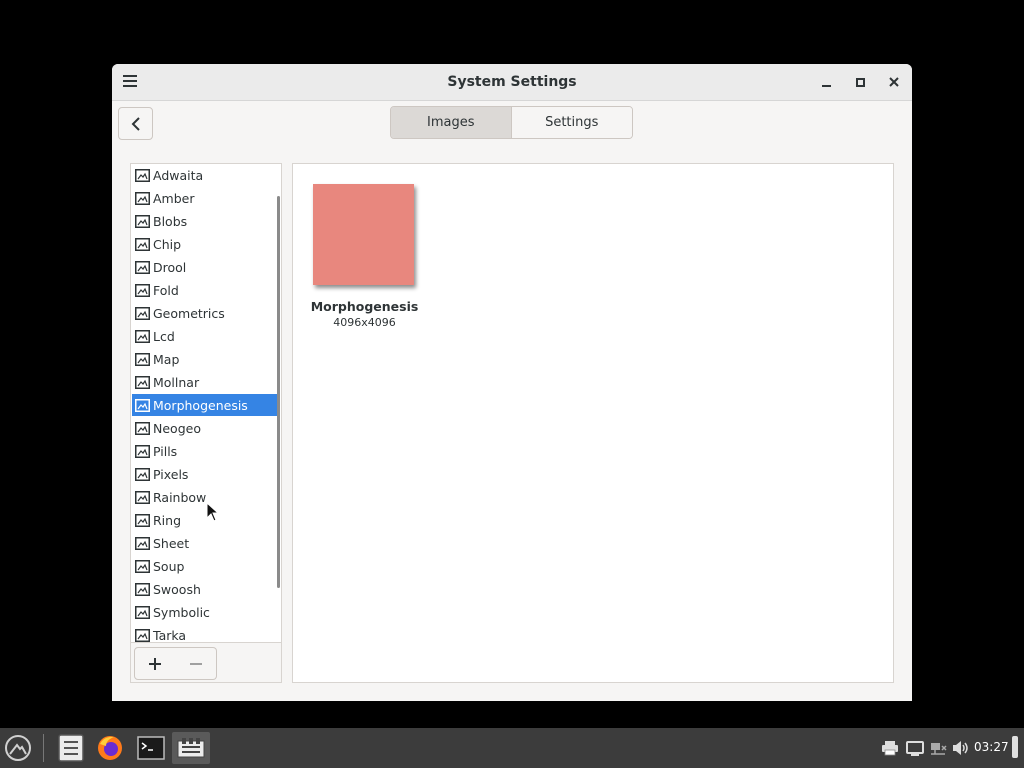  What do you see at coordinates (512, 748) in the screenshot?
I see `taskbar: 03:27` at bounding box center [512, 748].